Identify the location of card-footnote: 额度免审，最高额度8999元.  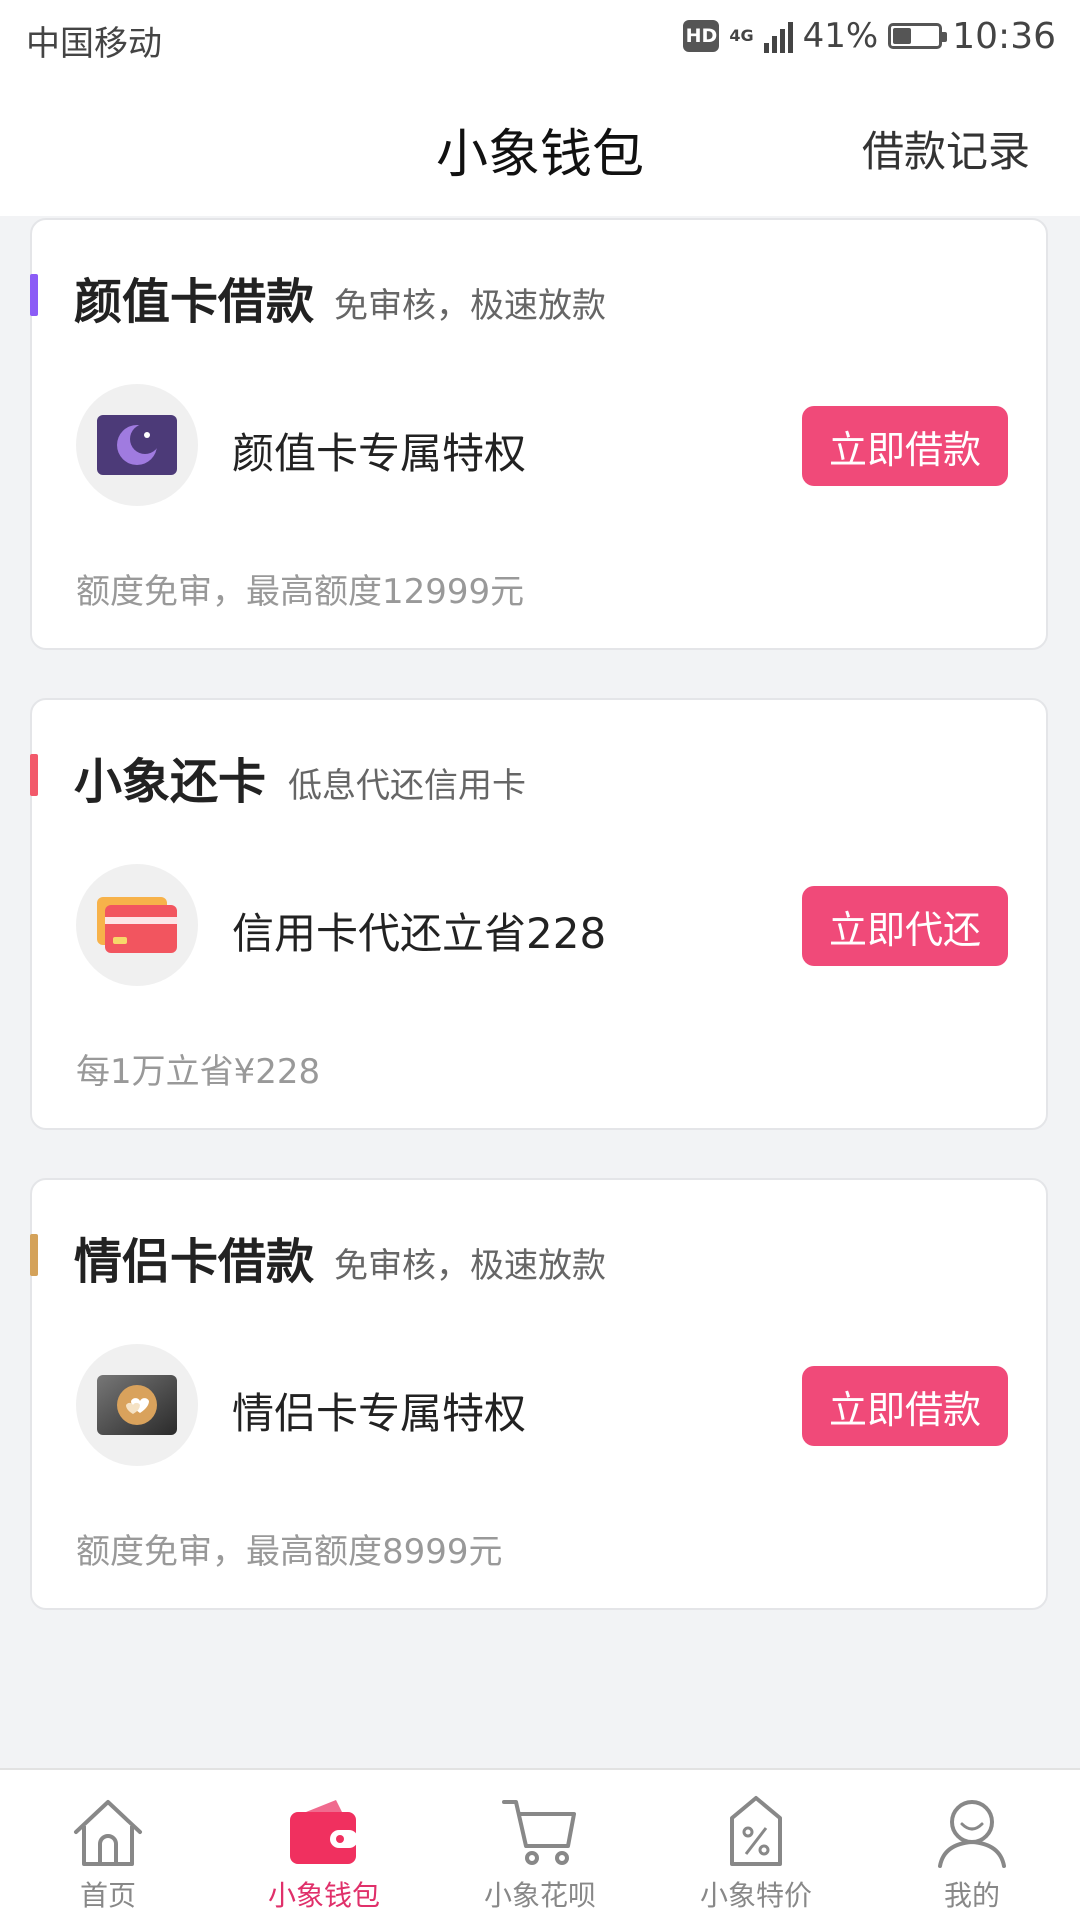
(289, 1552).